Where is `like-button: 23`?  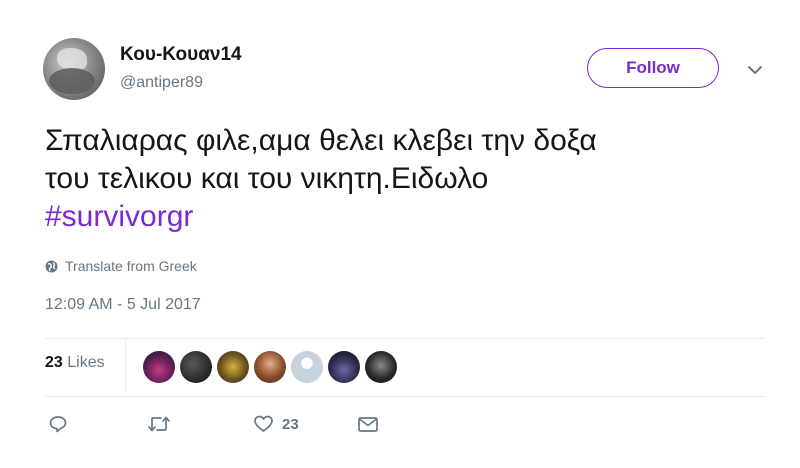 like-button: 23 is located at coordinates (276, 424).